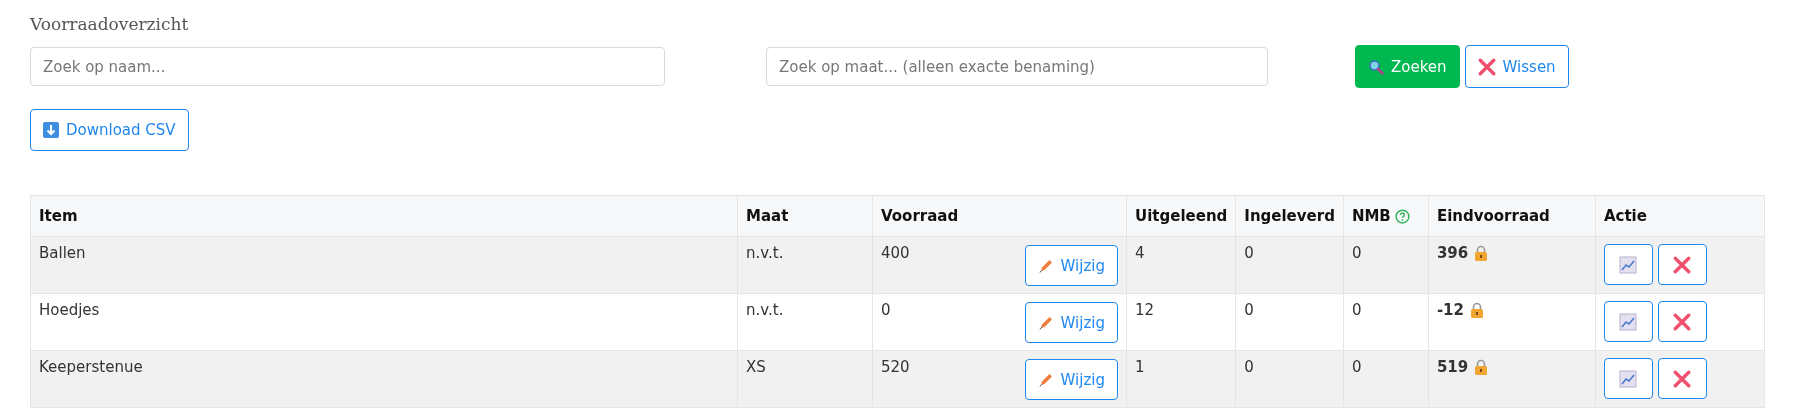 The image size is (1800, 420). I want to click on column-header: Maat, so click(805, 216).